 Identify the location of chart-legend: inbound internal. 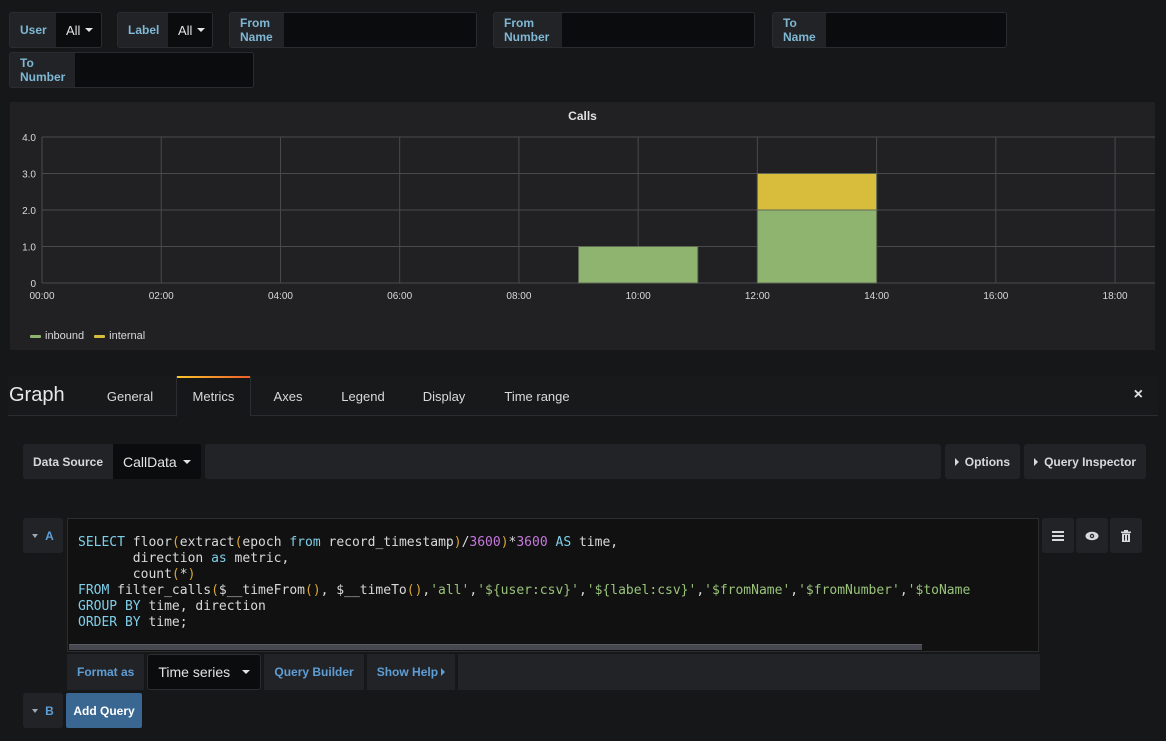
(87, 336).